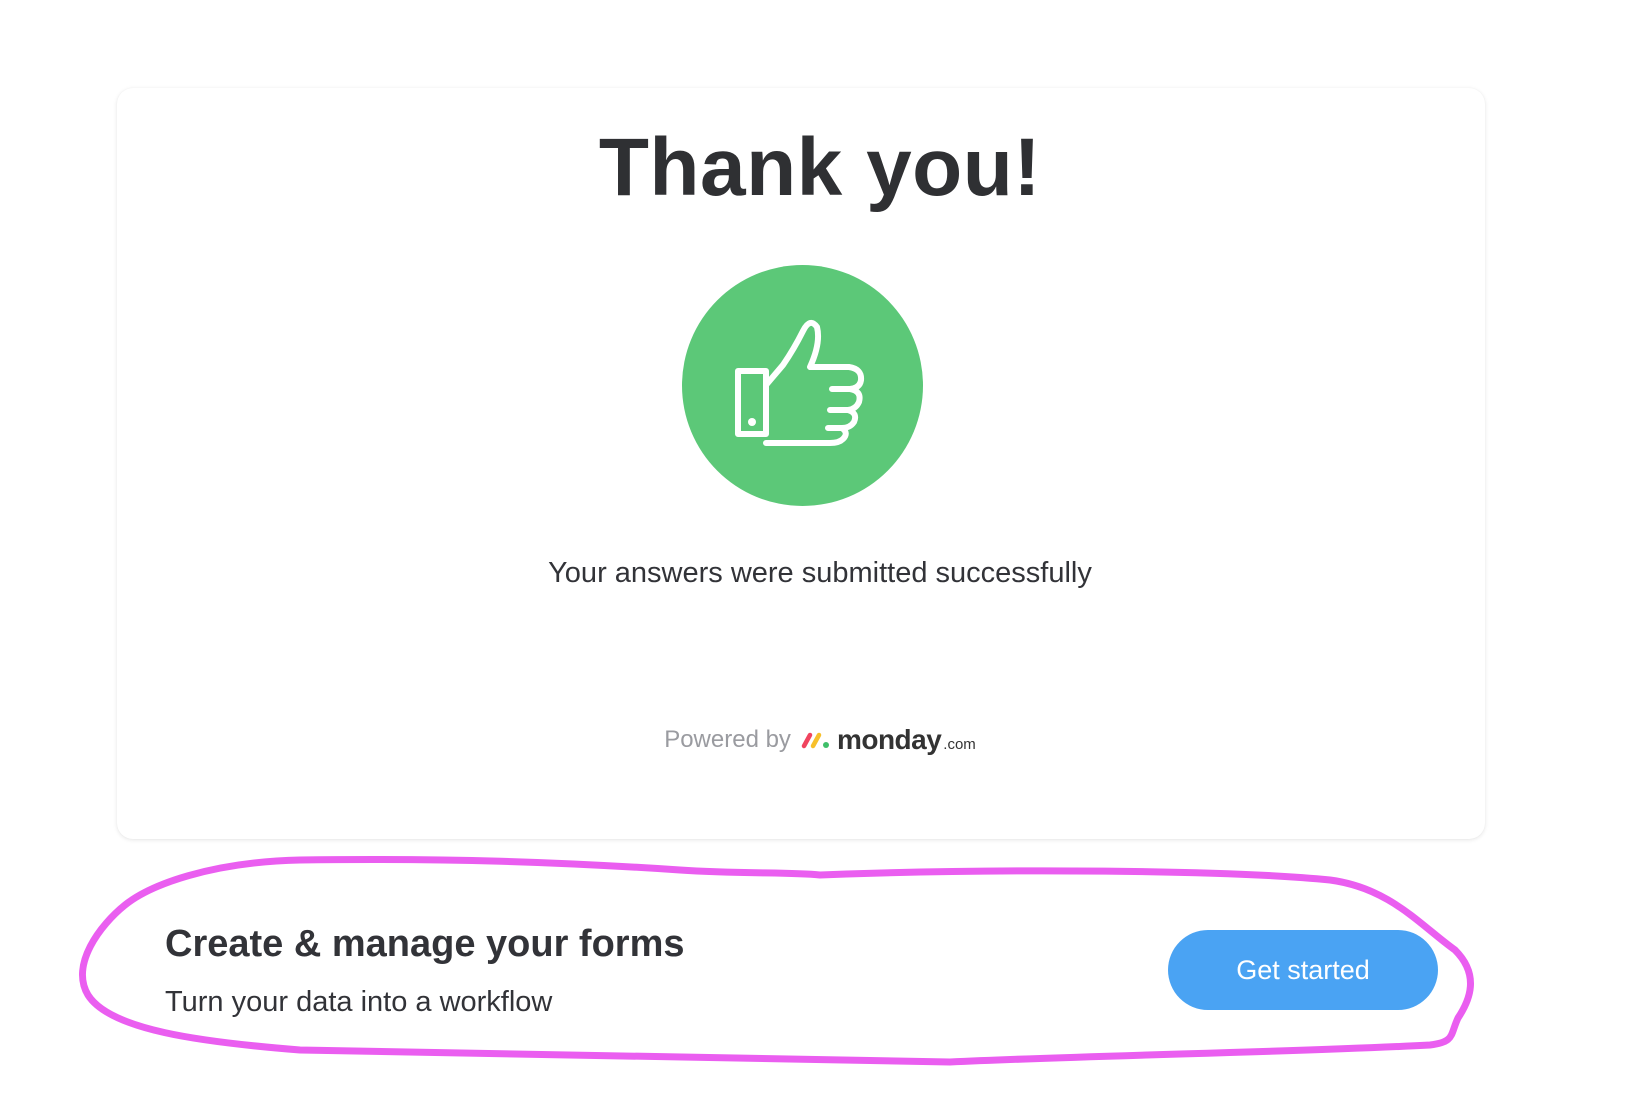  I want to click on powered-by-label: Powered by, so click(727, 739).